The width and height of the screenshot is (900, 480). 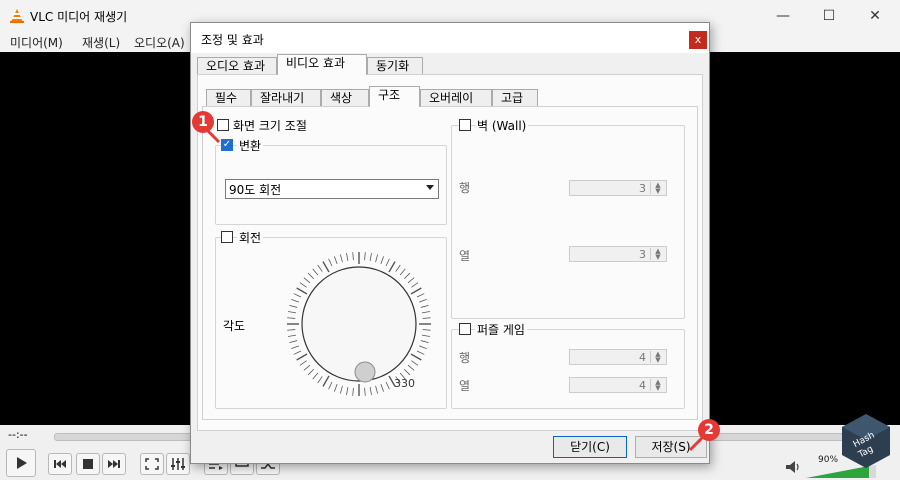 What do you see at coordinates (618, 385) in the screenshot?
I see `puzzle-cols-spinbox: 4 ▲ ▼` at bounding box center [618, 385].